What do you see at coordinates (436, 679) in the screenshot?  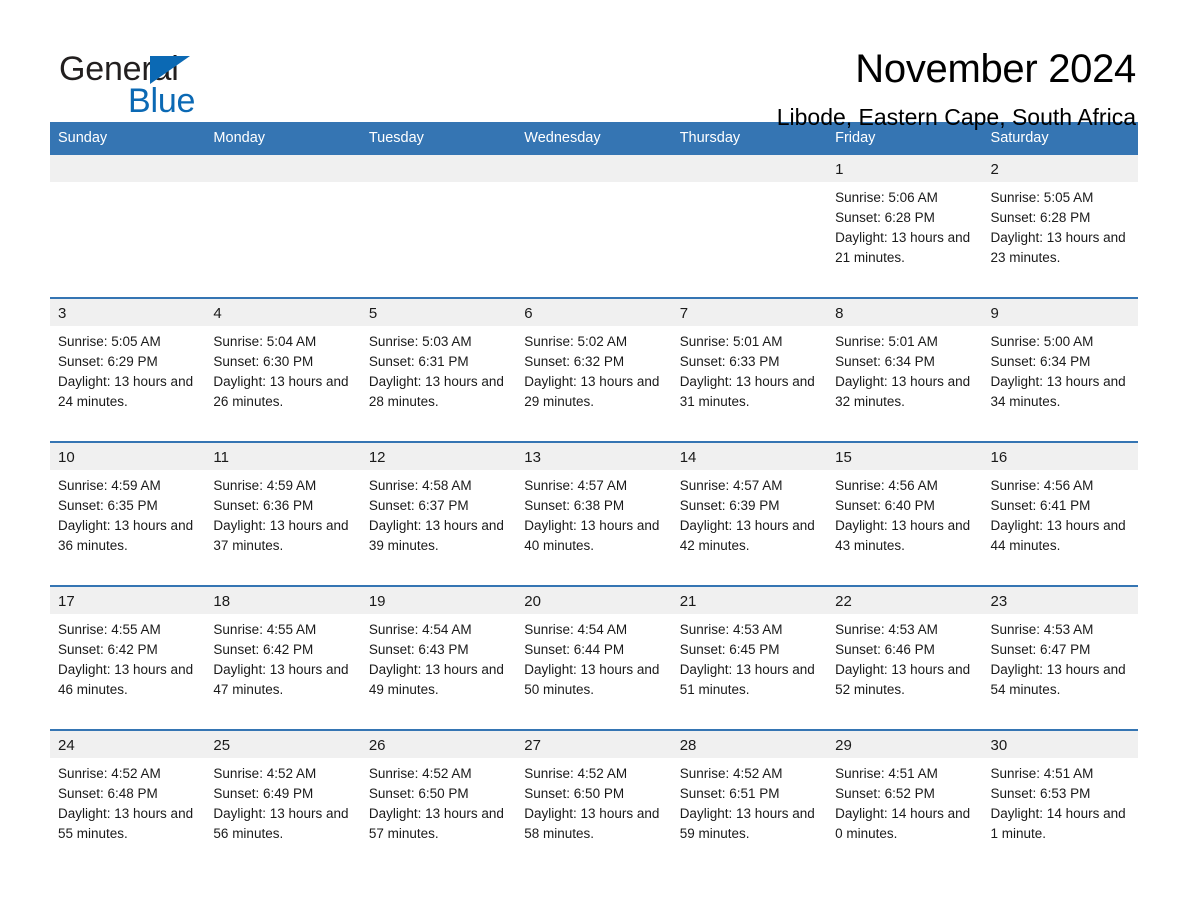 I see `daylight-text: Daylight: 13 hours and 49 minutes.` at bounding box center [436, 679].